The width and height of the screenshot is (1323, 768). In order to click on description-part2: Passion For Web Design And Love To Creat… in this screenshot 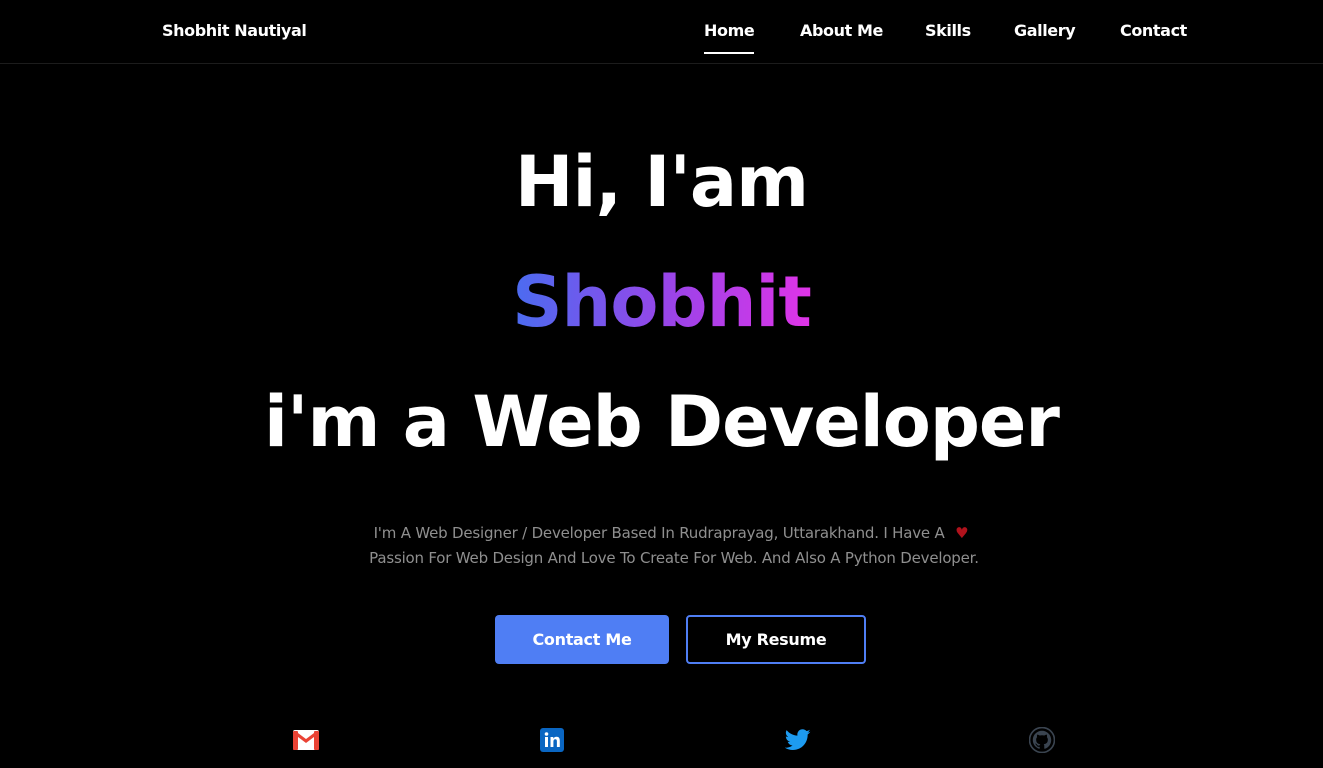, I will do `click(674, 558)`.